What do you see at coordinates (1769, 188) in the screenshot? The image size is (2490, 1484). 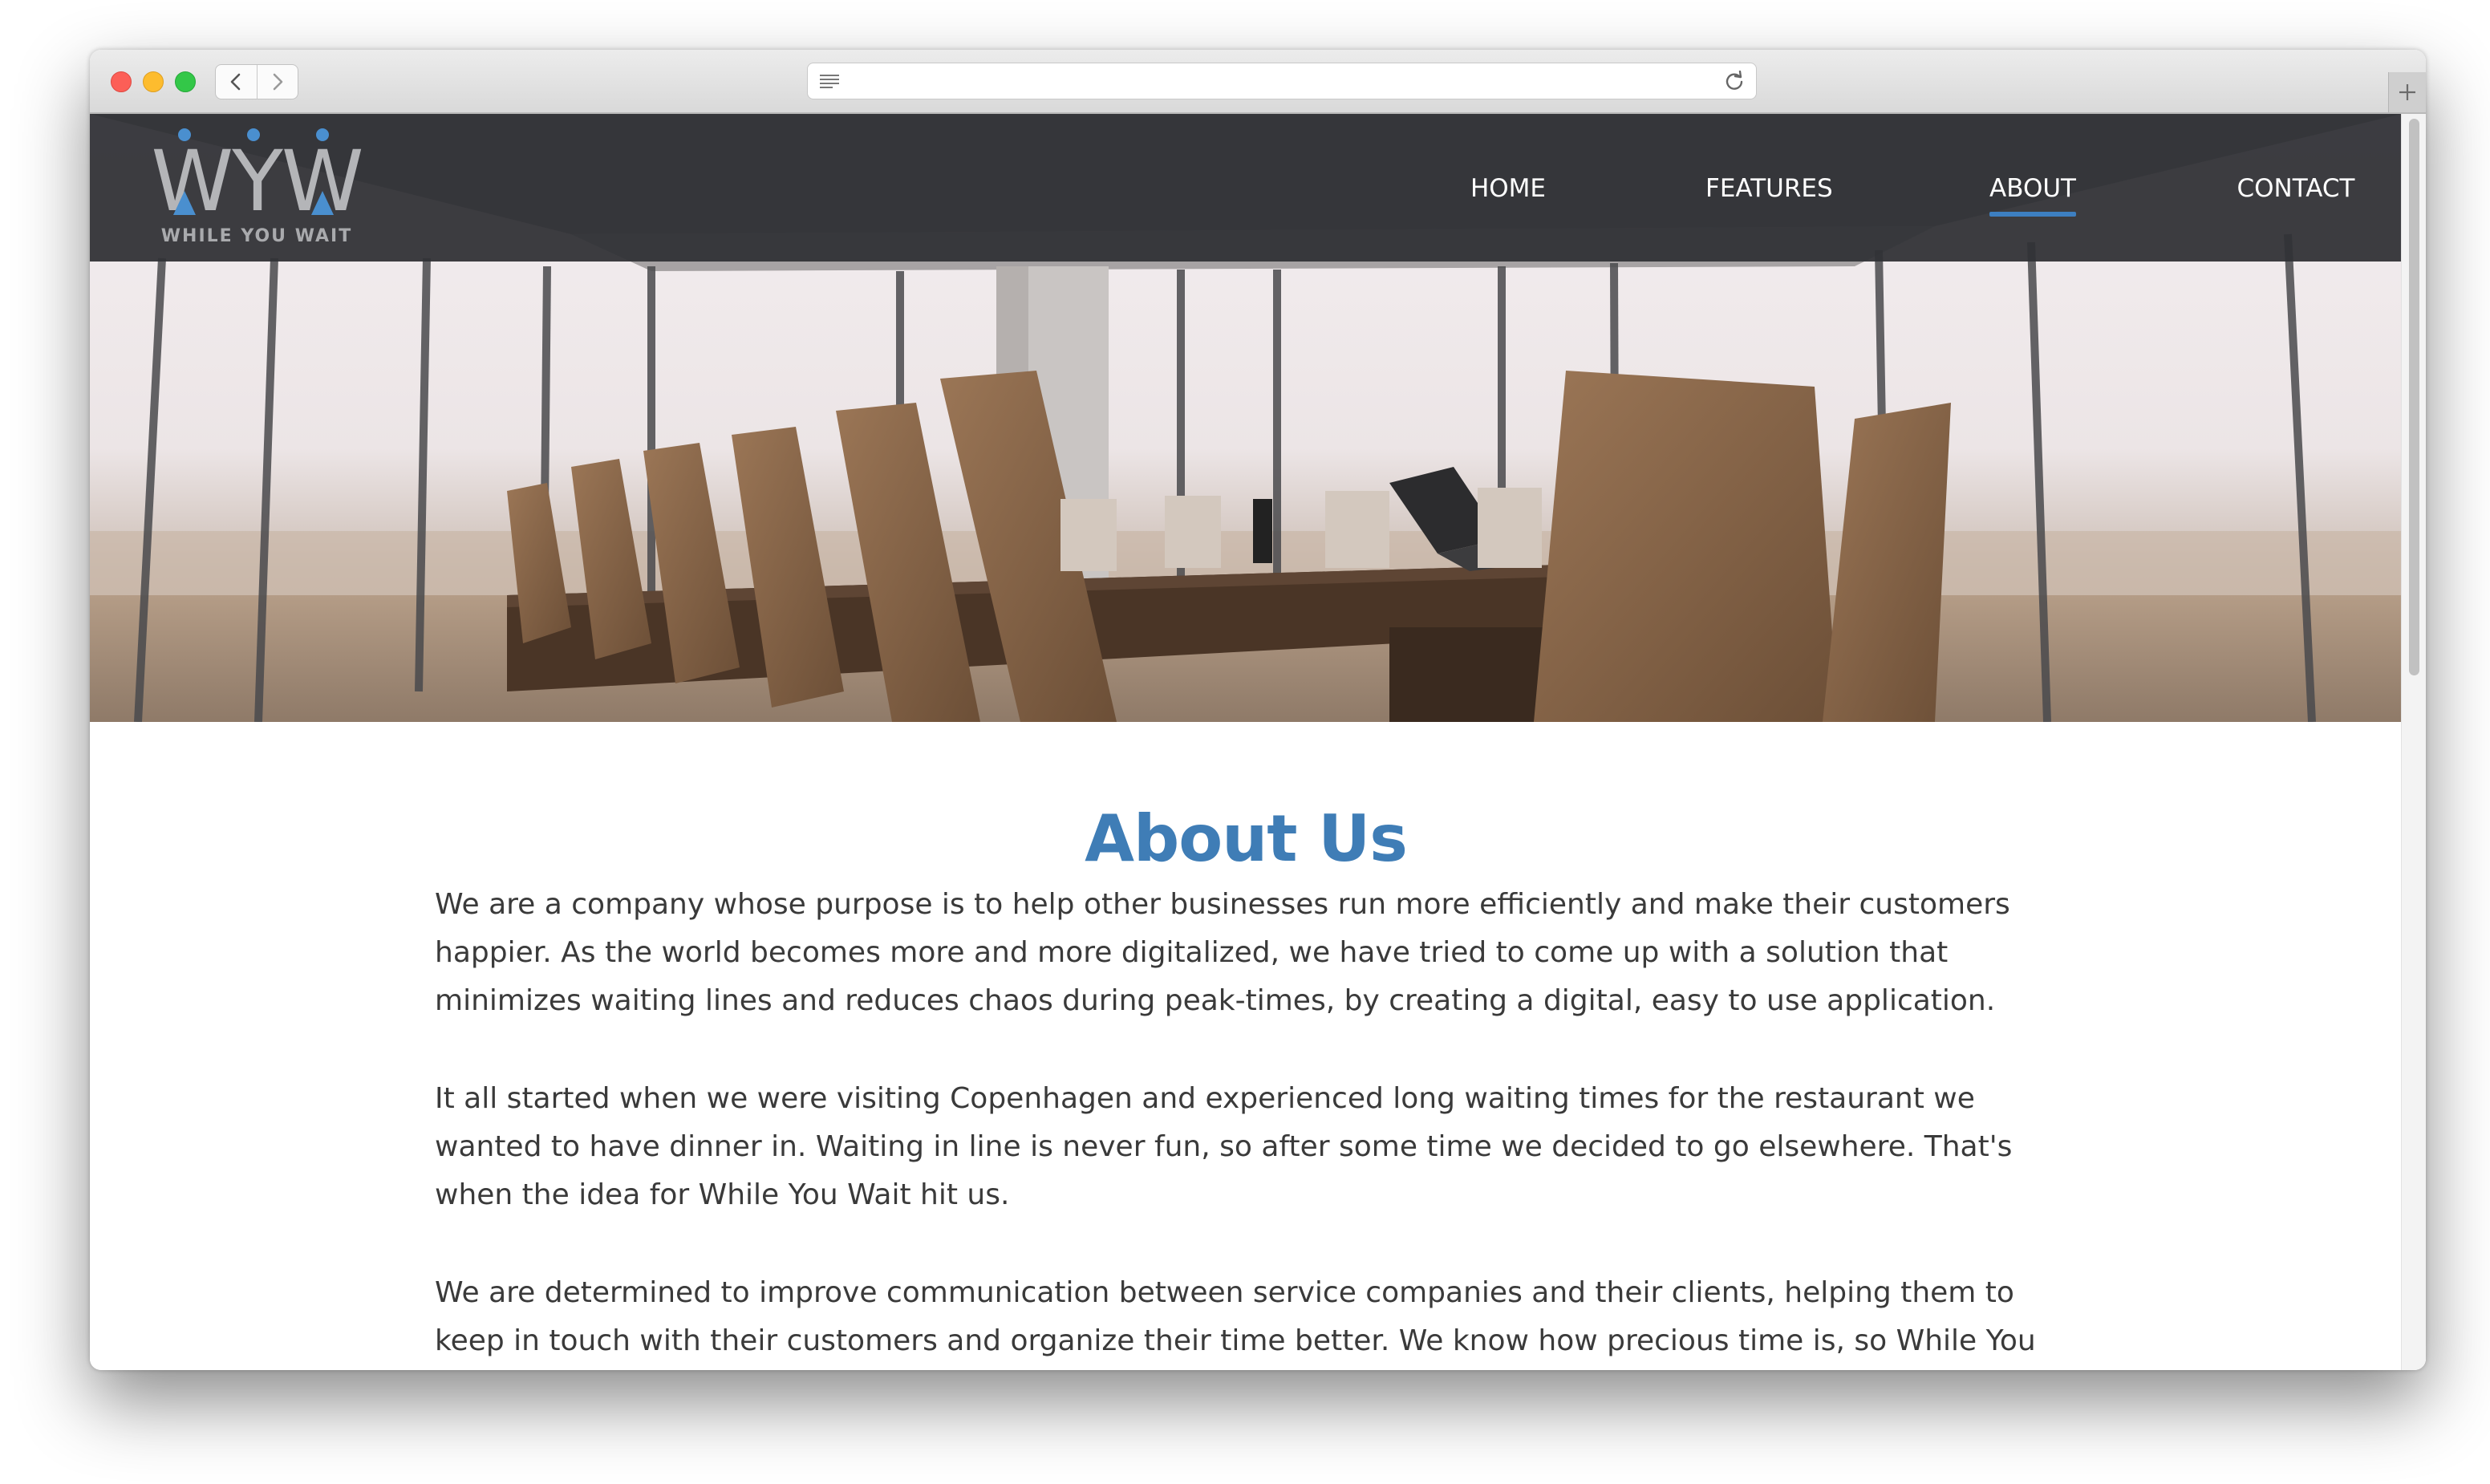 I see `nav-features: FEATURES` at bounding box center [1769, 188].